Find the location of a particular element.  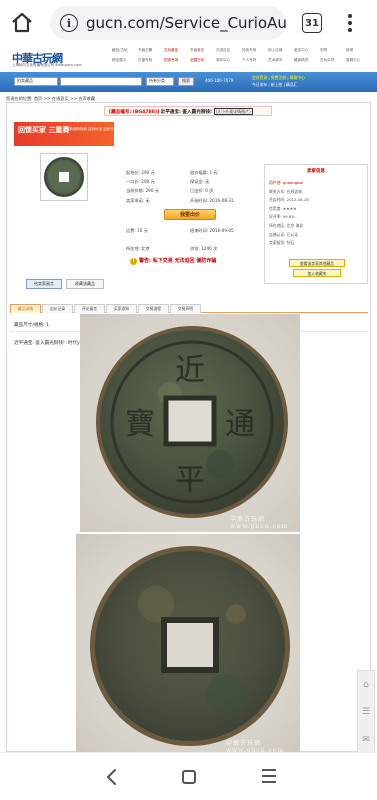

recent-apps-icon is located at coordinates (269, 776).